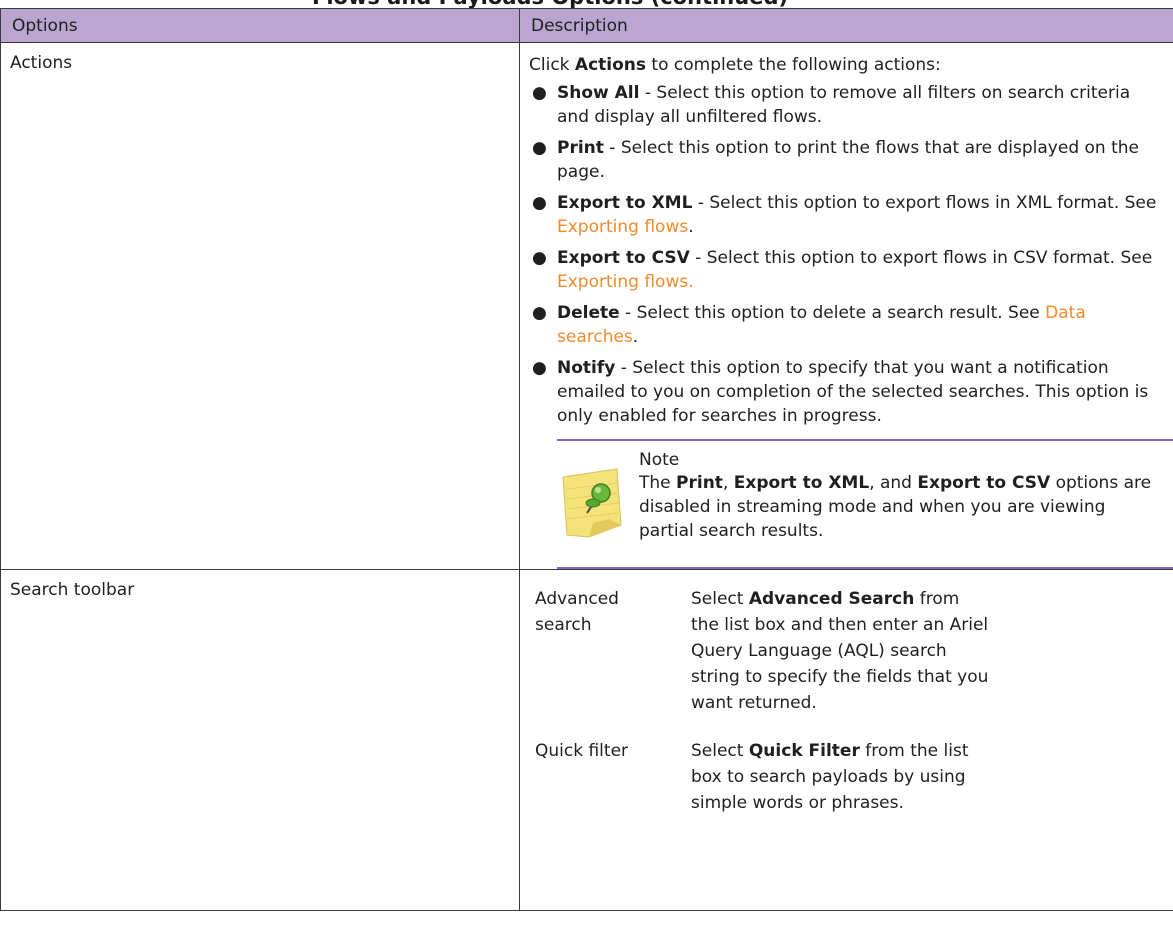  I want to click on note-title: Note, so click(659, 460).